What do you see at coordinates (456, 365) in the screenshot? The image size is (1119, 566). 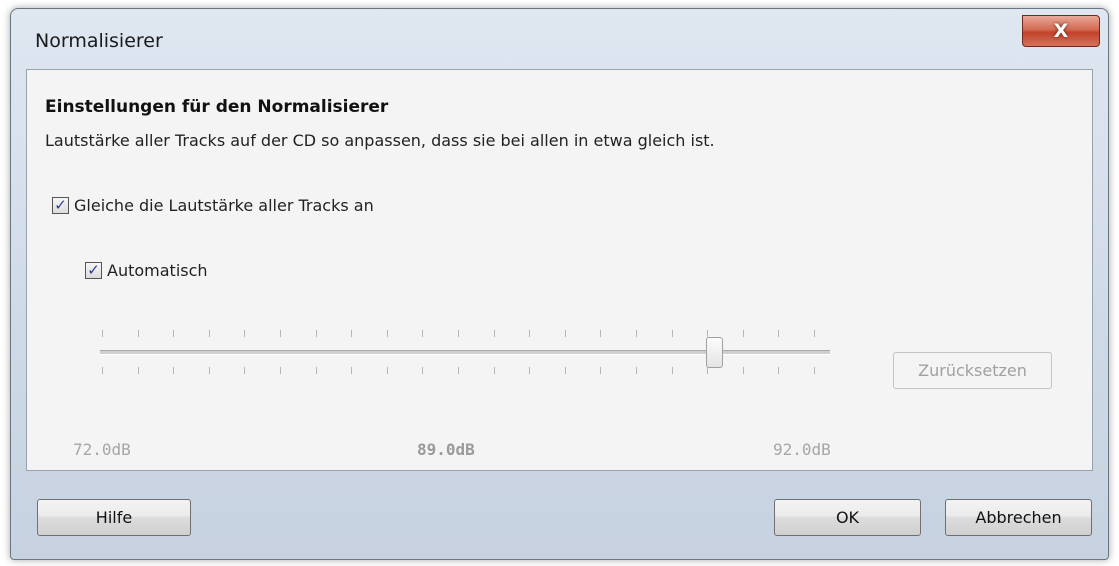 I see `volume-slider` at bounding box center [456, 365].